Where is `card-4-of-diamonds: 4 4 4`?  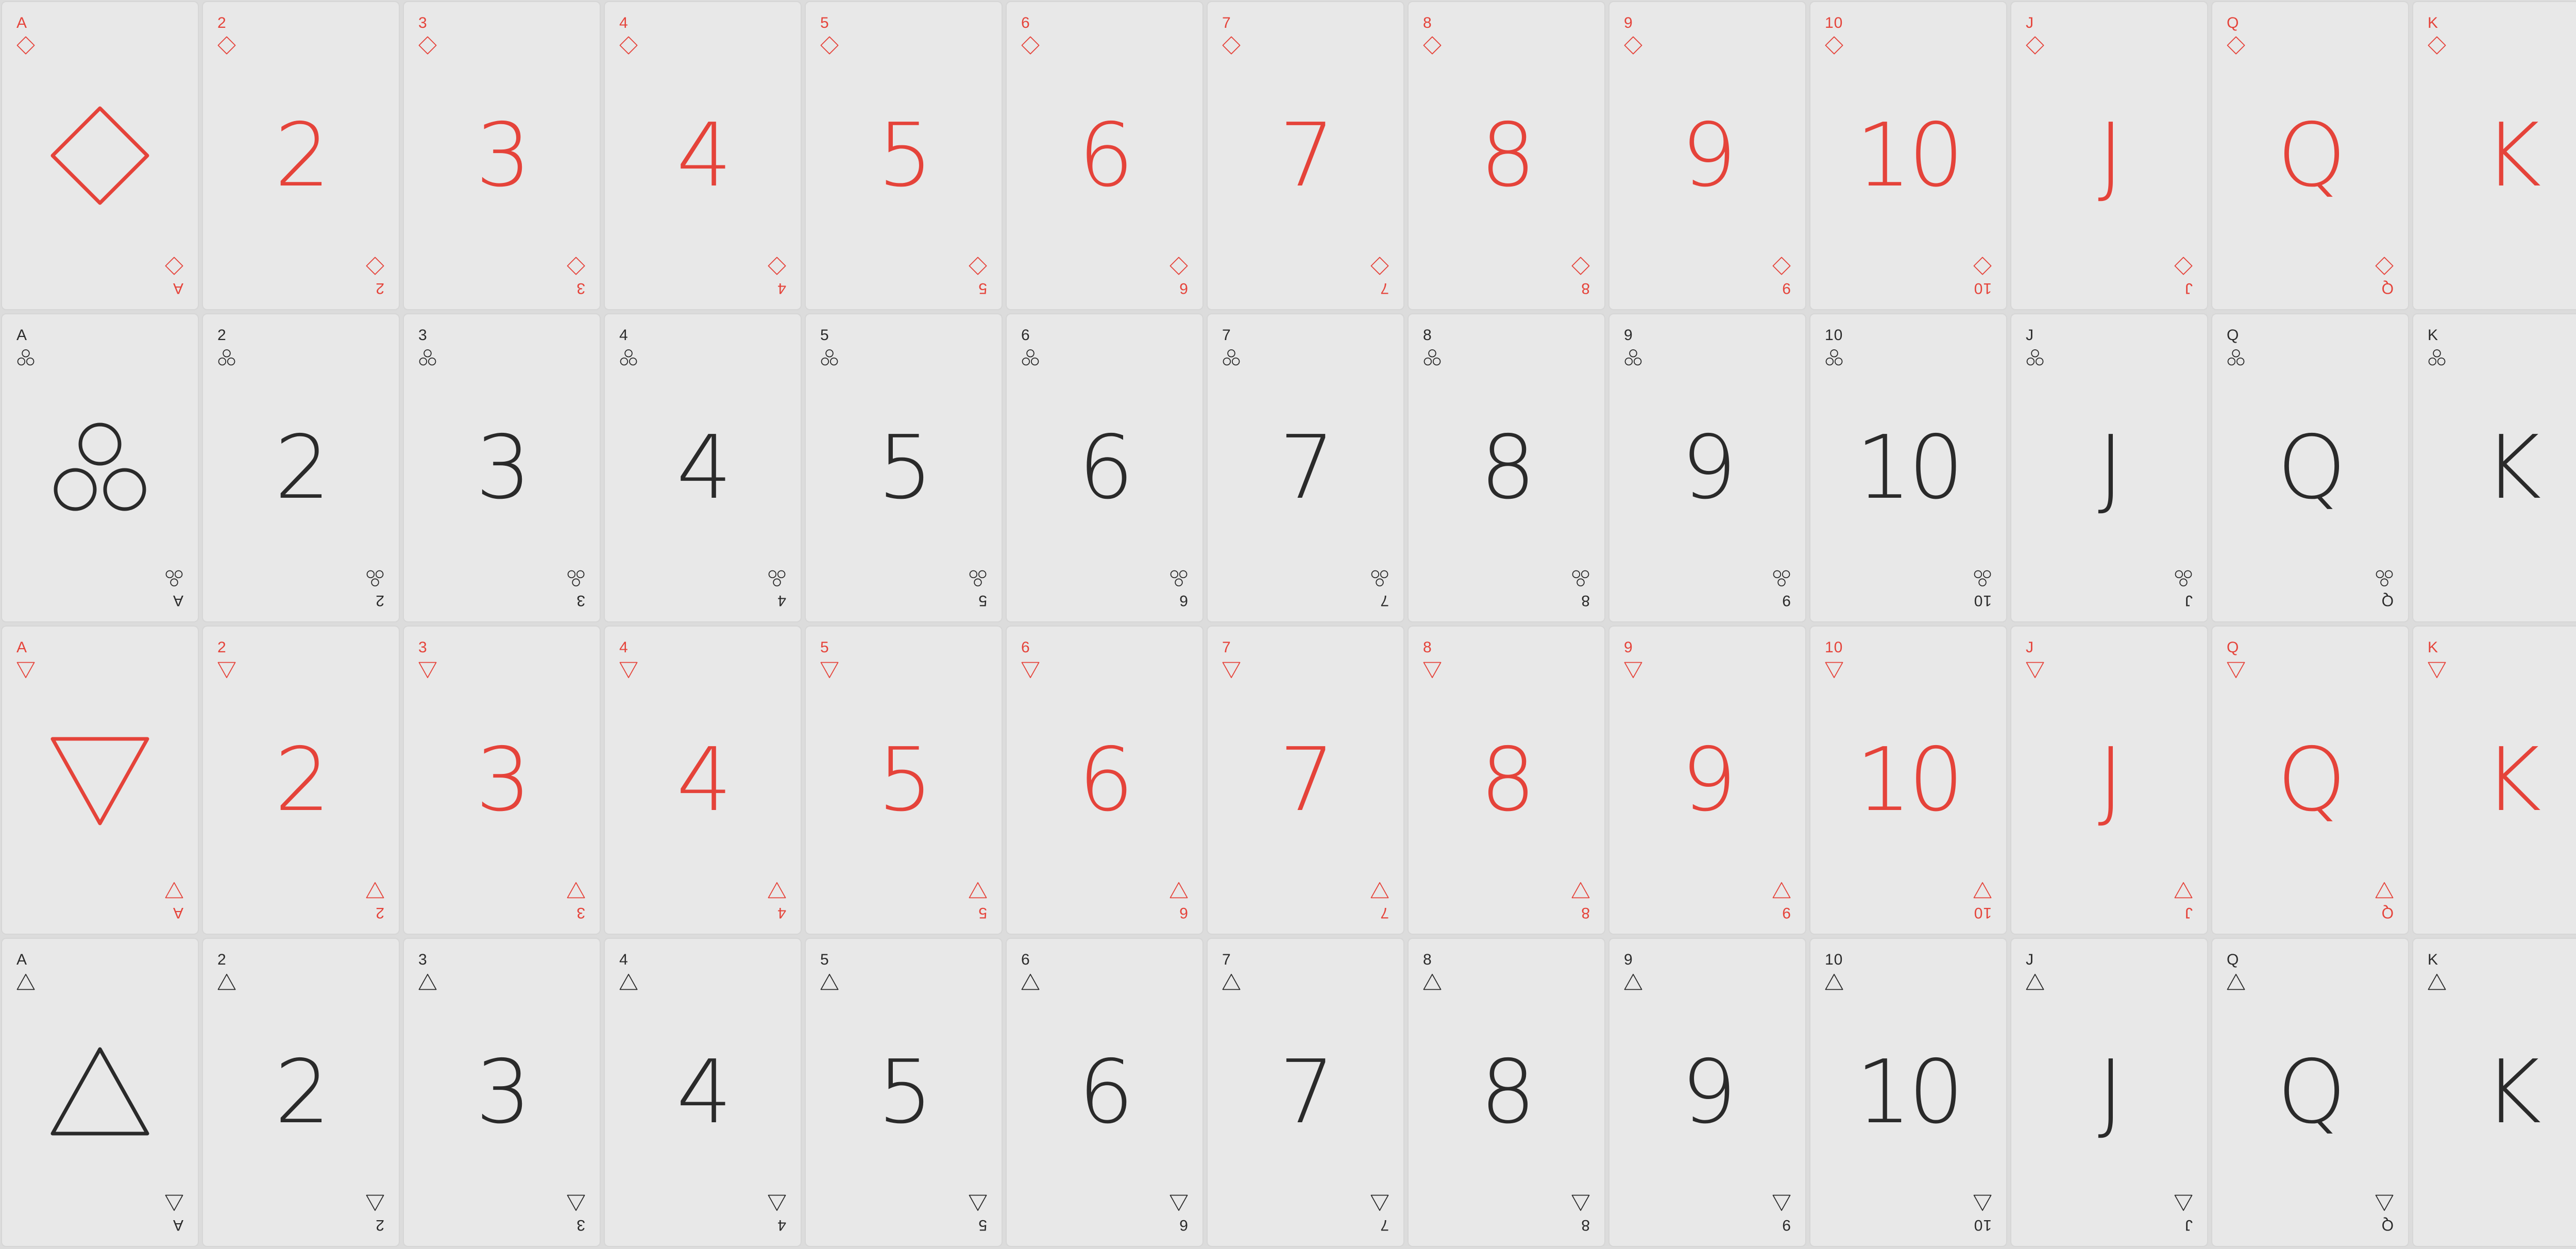
card-4-of-diamonds: 4 4 4 is located at coordinates (703, 155).